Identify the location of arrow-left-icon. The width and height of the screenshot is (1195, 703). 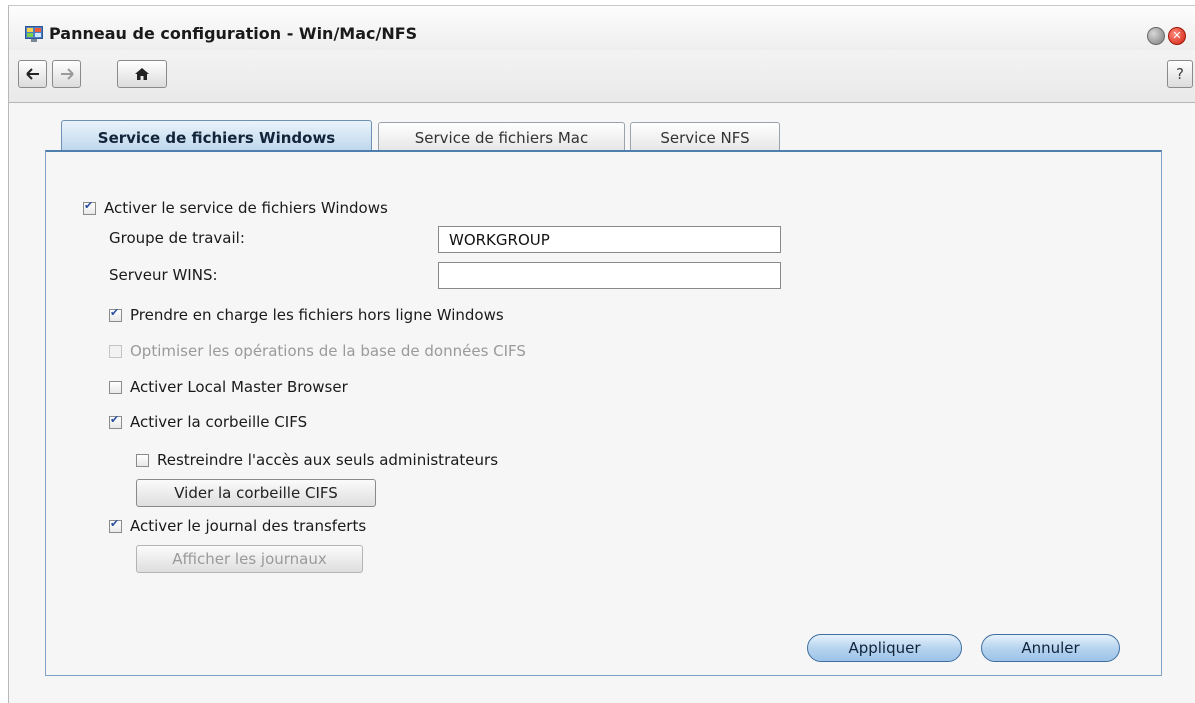
(32, 74).